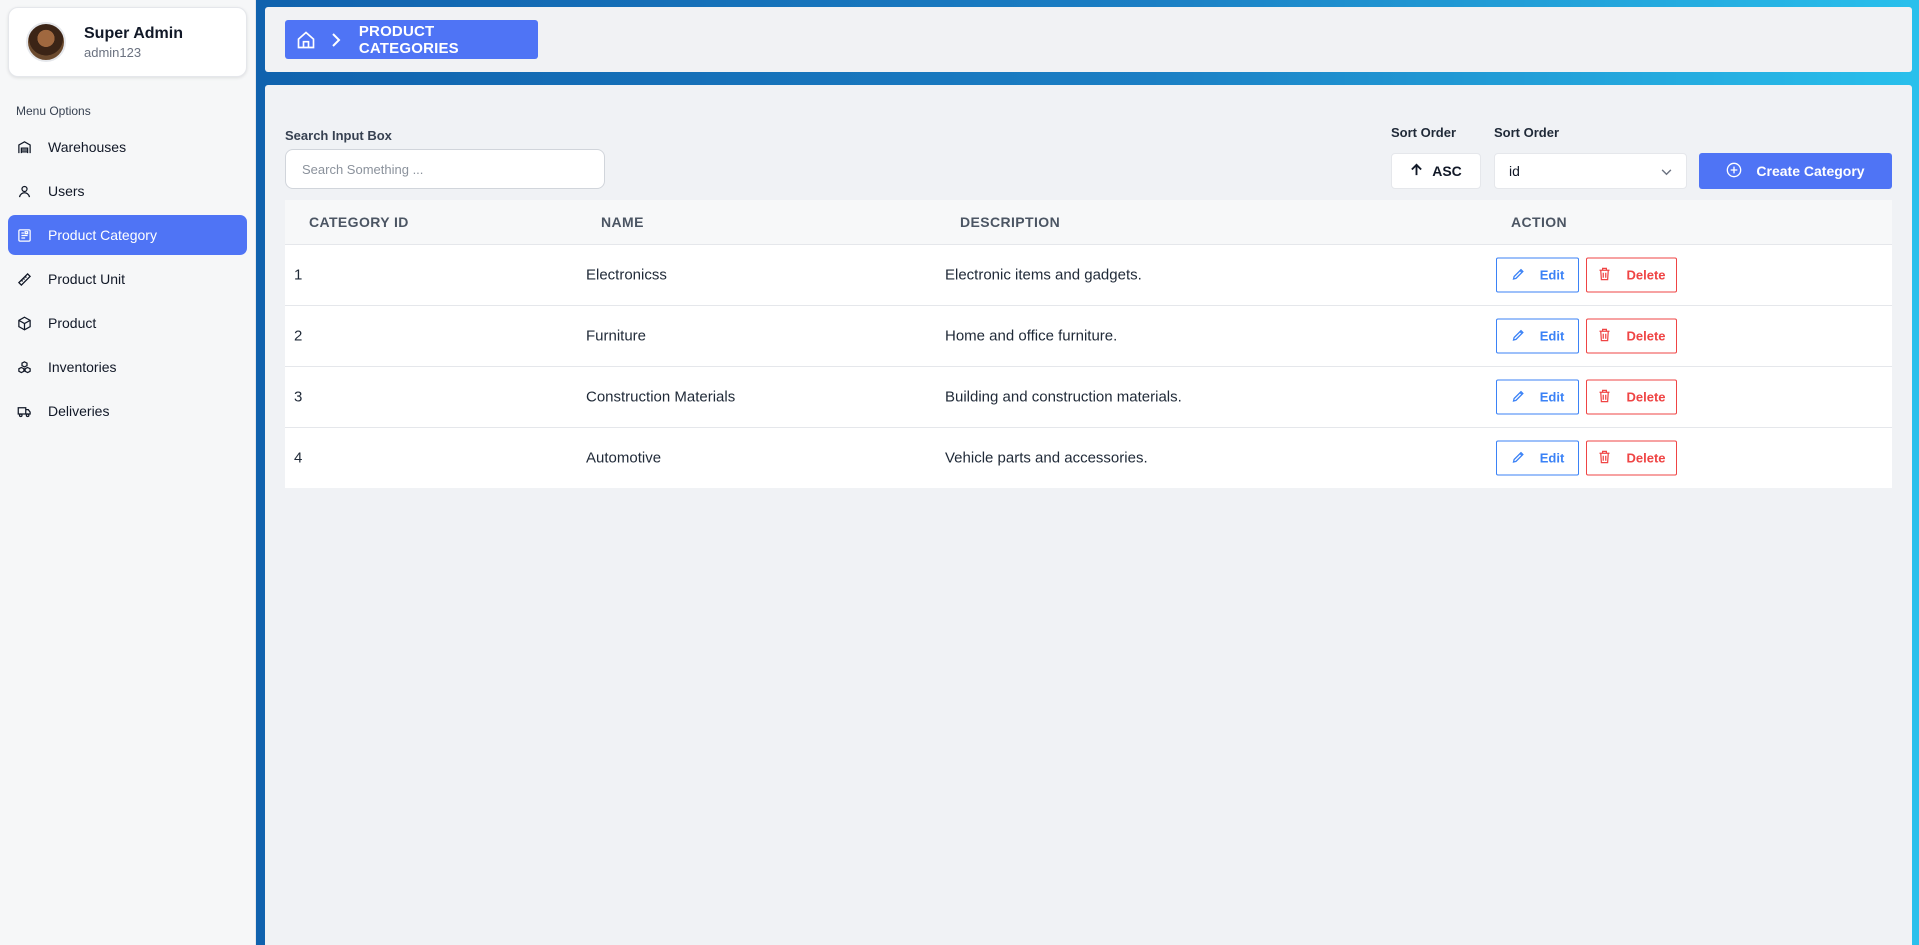 This screenshot has height=945, width=1919. What do you see at coordinates (1088, 222) in the screenshot?
I see `table-header: CATEGORY ID NAME DESCRIPTION ACTION` at bounding box center [1088, 222].